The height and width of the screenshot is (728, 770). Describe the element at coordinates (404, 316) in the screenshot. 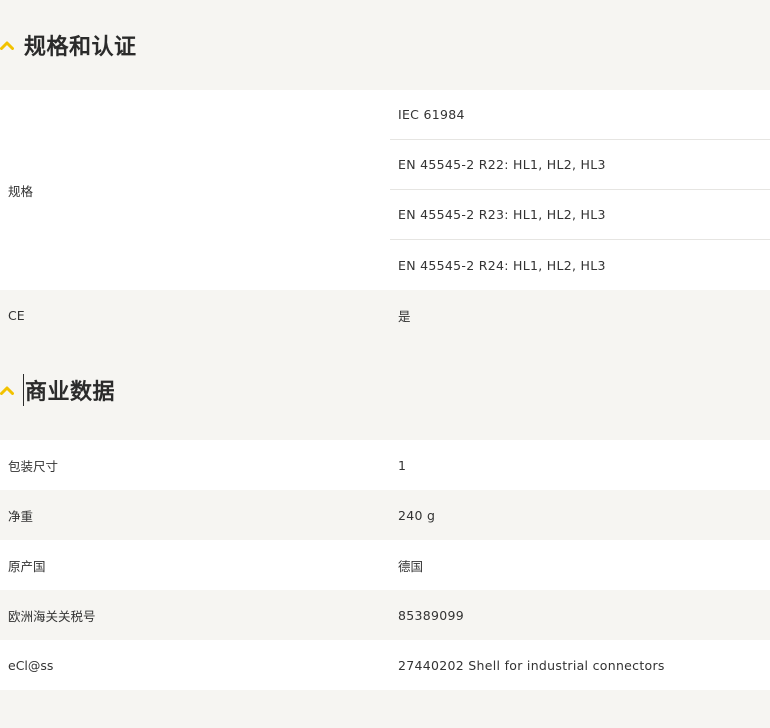

I see `row-value-ce: 是` at that location.